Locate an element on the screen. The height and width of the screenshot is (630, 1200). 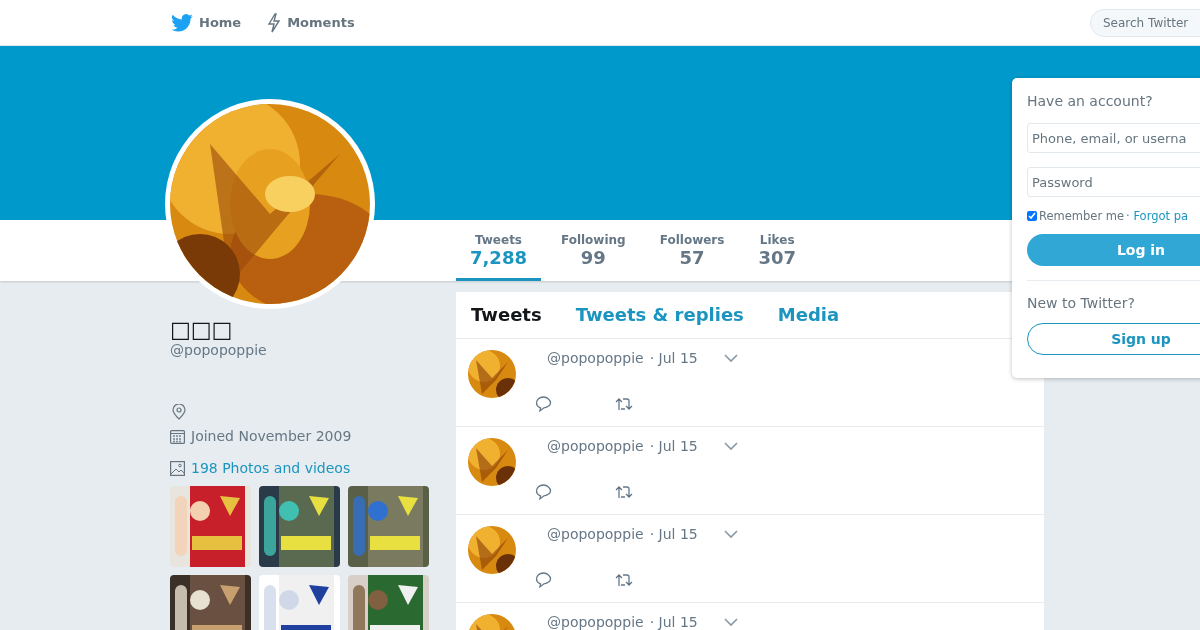
search-field: Search Twitter is located at coordinates (1145, 22).